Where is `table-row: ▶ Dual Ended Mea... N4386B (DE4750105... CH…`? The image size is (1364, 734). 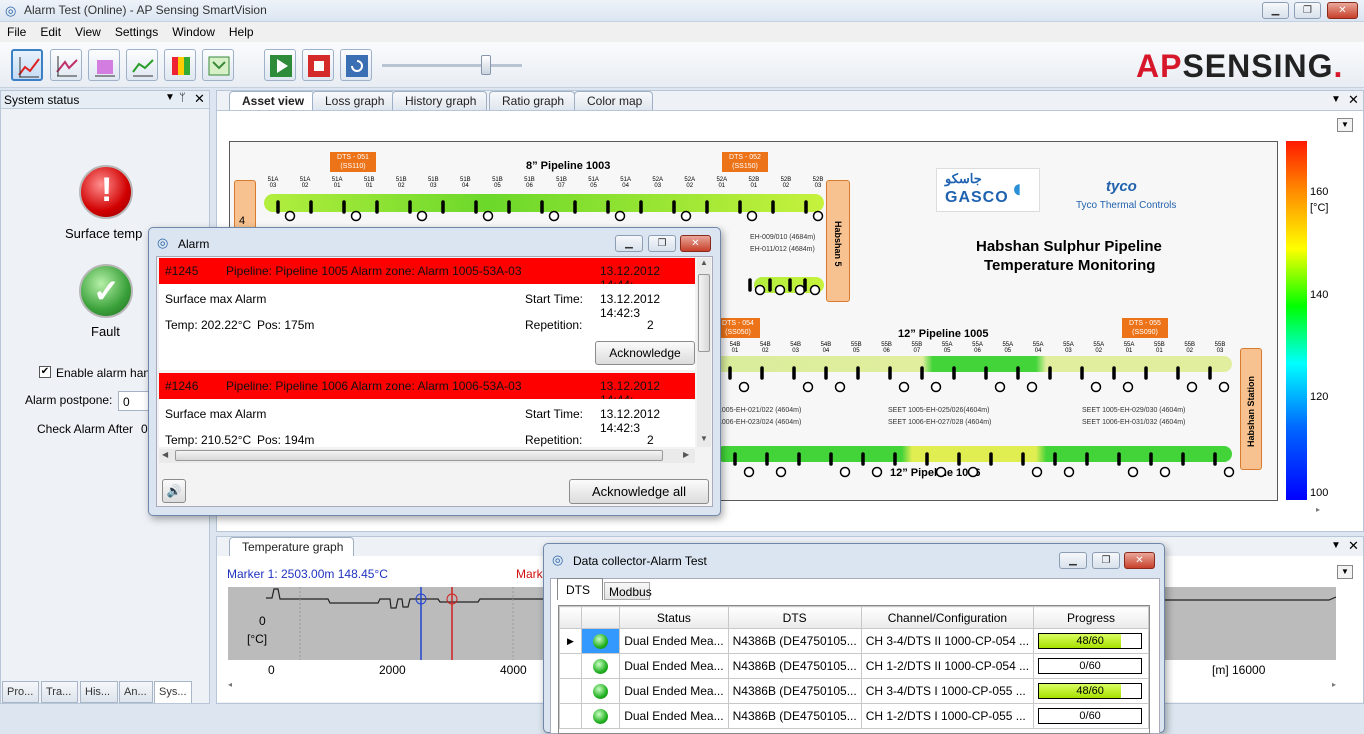 table-row: ▶ Dual Ended Mea... N4386B (DE4750105... CH… is located at coordinates (854, 641).